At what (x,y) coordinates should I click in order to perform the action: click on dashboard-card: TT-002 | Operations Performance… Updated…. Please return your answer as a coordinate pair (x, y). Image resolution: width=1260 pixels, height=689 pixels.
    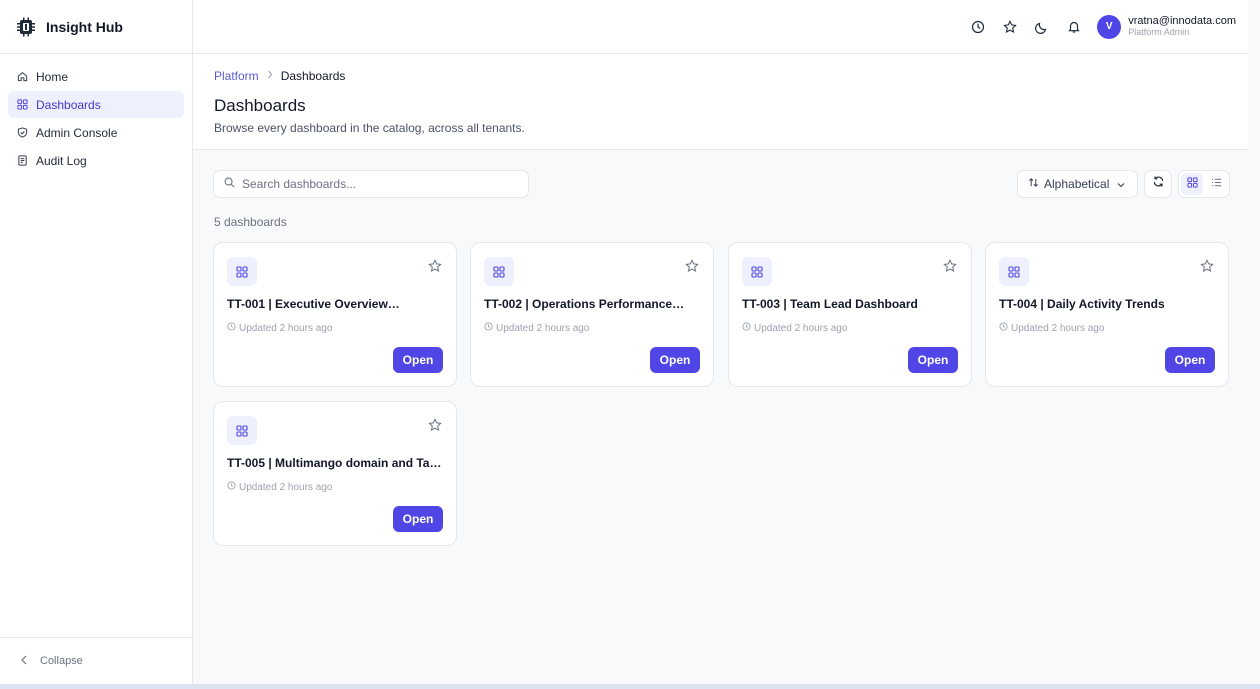
    Looking at the image, I should click on (592, 314).